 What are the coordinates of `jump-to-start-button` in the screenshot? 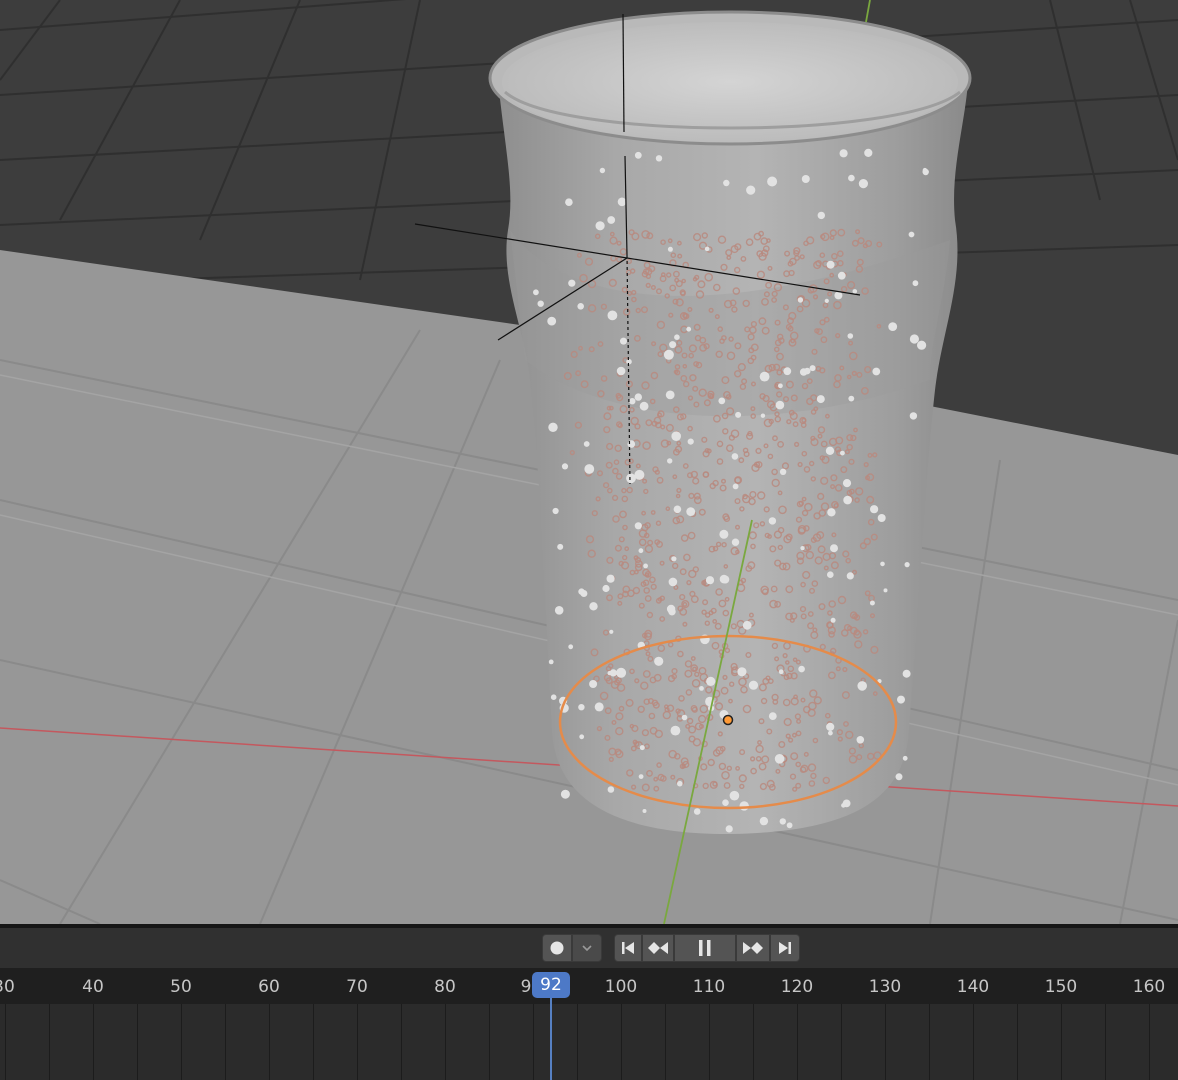 It's located at (628, 948).